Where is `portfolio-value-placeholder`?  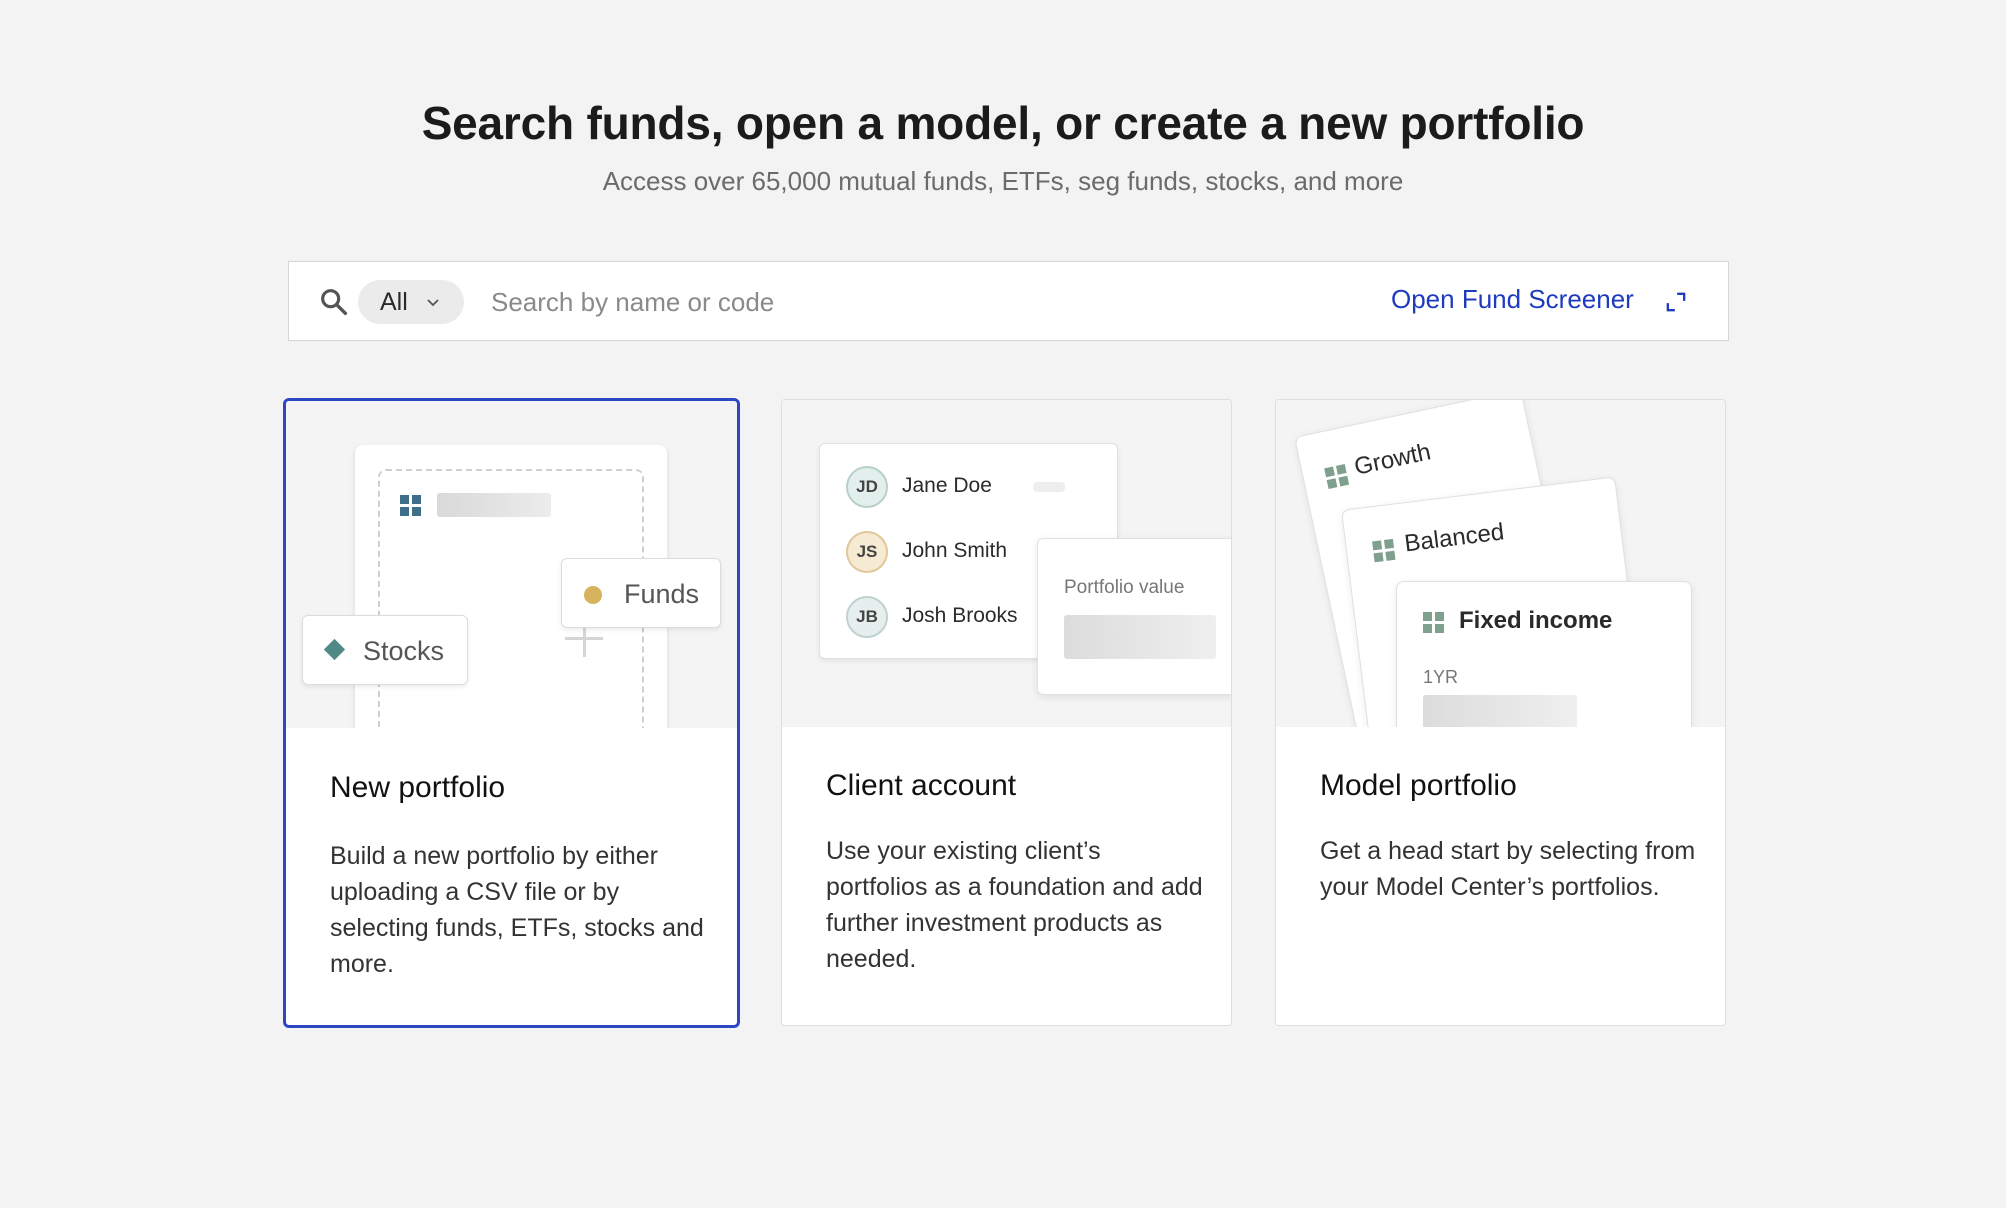 portfolio-value-placeholder is located at coordinates (1140, 637).